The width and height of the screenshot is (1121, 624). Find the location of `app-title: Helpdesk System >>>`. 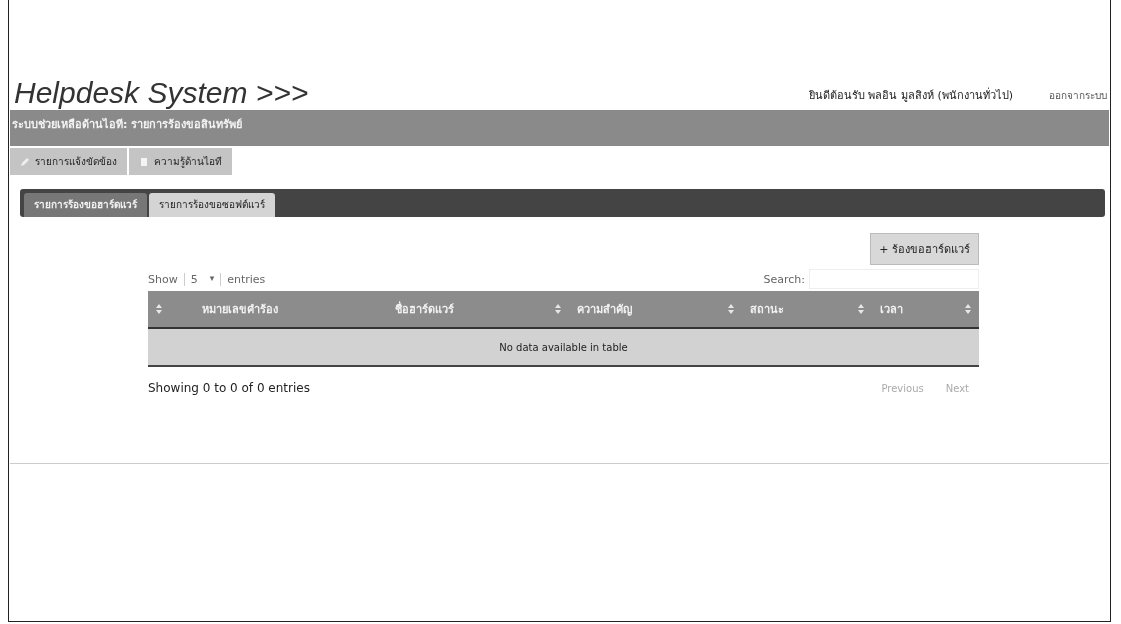

app-title: Helpdesk System >>> is located at coordinates (161, 93).